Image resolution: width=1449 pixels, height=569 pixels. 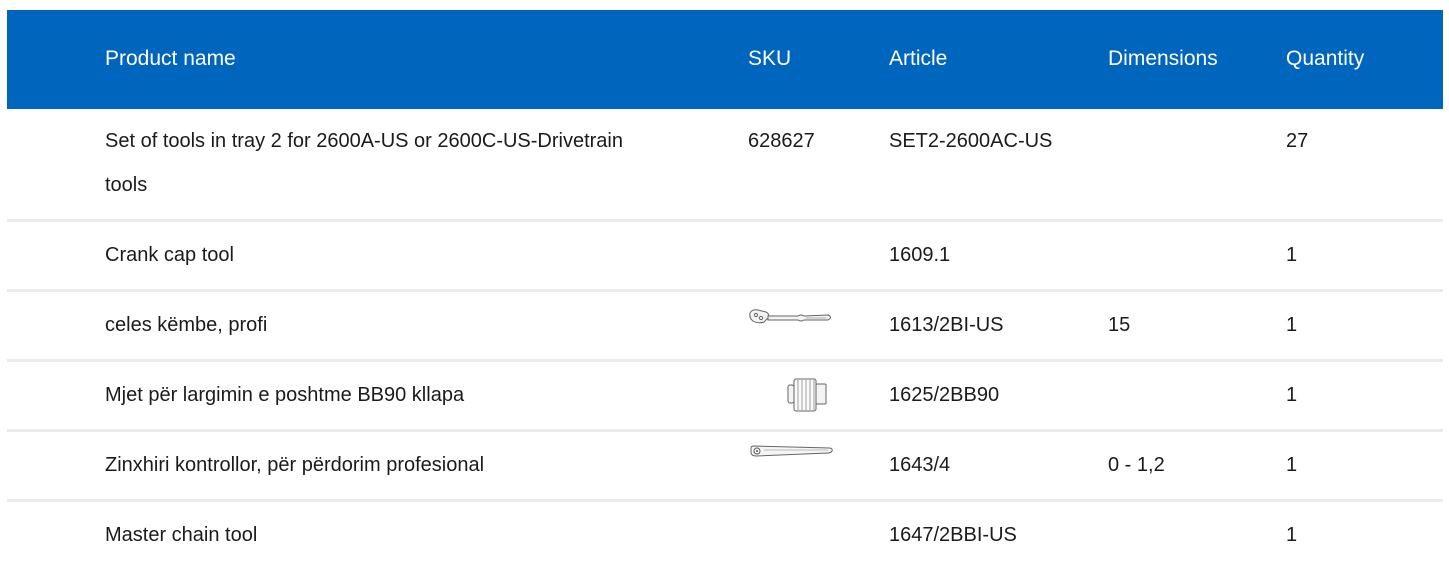 What do you see at coordinates (725, 535) in the screenshot?
I see `table-row: Master chain tool 1647/2BBI-US 1` at bounding box center [725, 535].